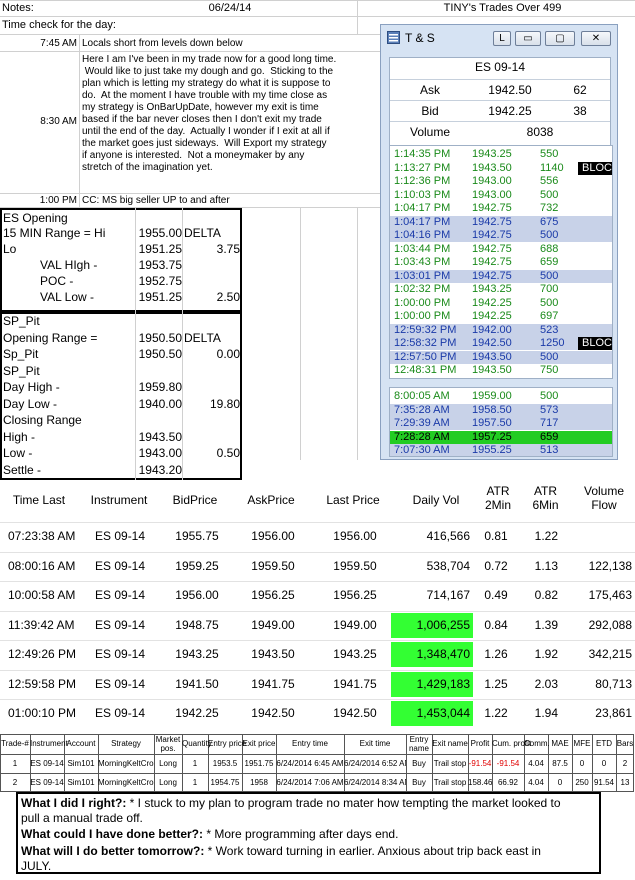 This screenshot has width=635, height=880. Describe the element at coordinates (271, 500) in the screenshot. I see `market-header: AskPrice` at that location.